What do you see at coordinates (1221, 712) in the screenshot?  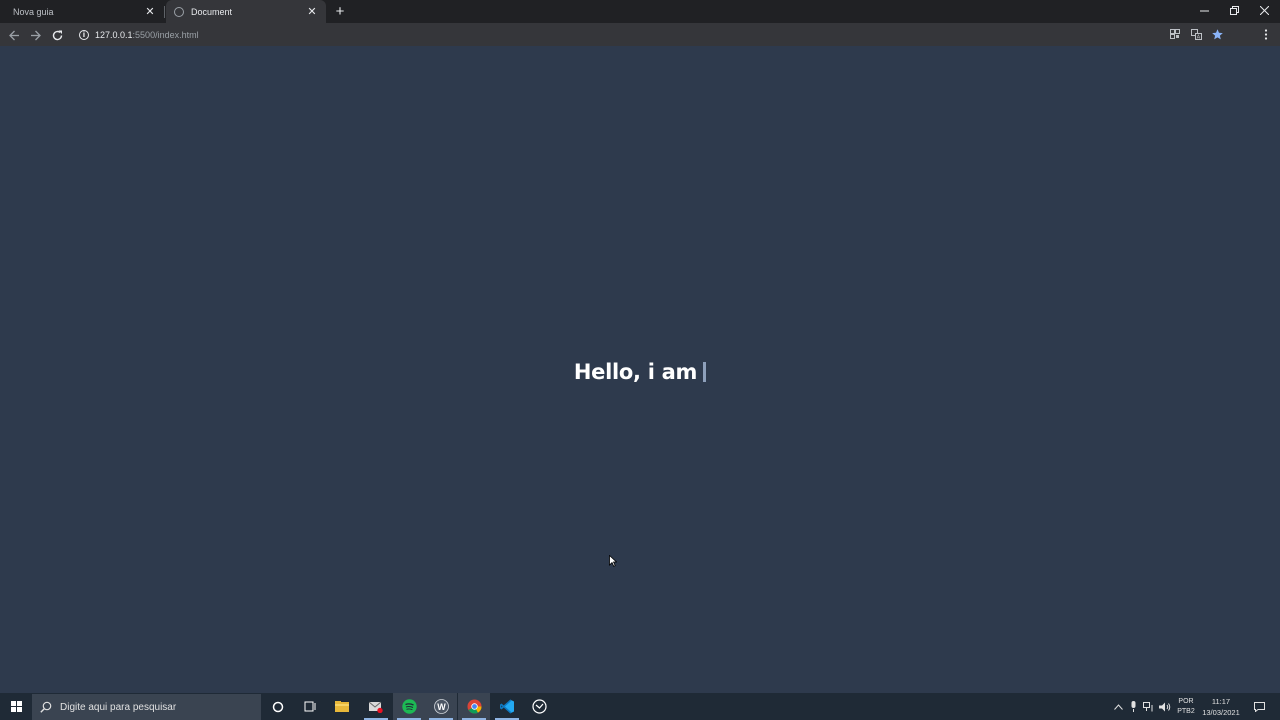 I see `clock-date: 13/03/2021` at bounding box center [1221, 712].